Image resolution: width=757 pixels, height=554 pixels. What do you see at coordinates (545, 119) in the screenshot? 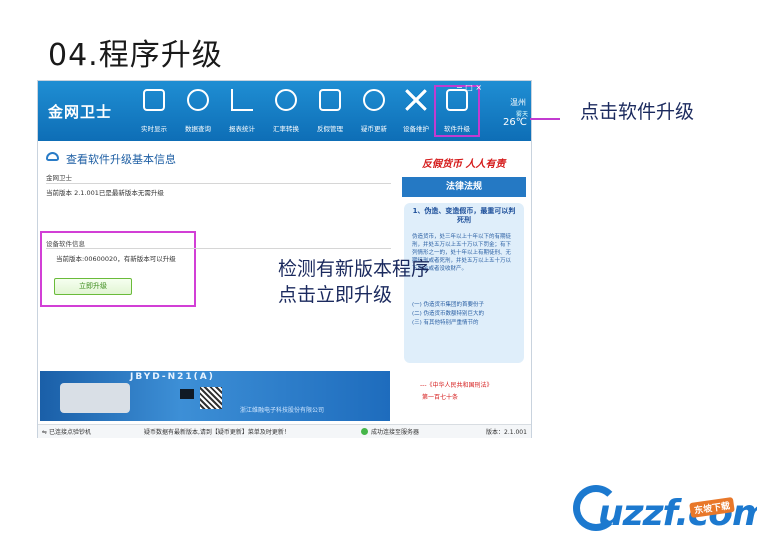
I see `annotation-pointer` at bounding box center [545, 119].